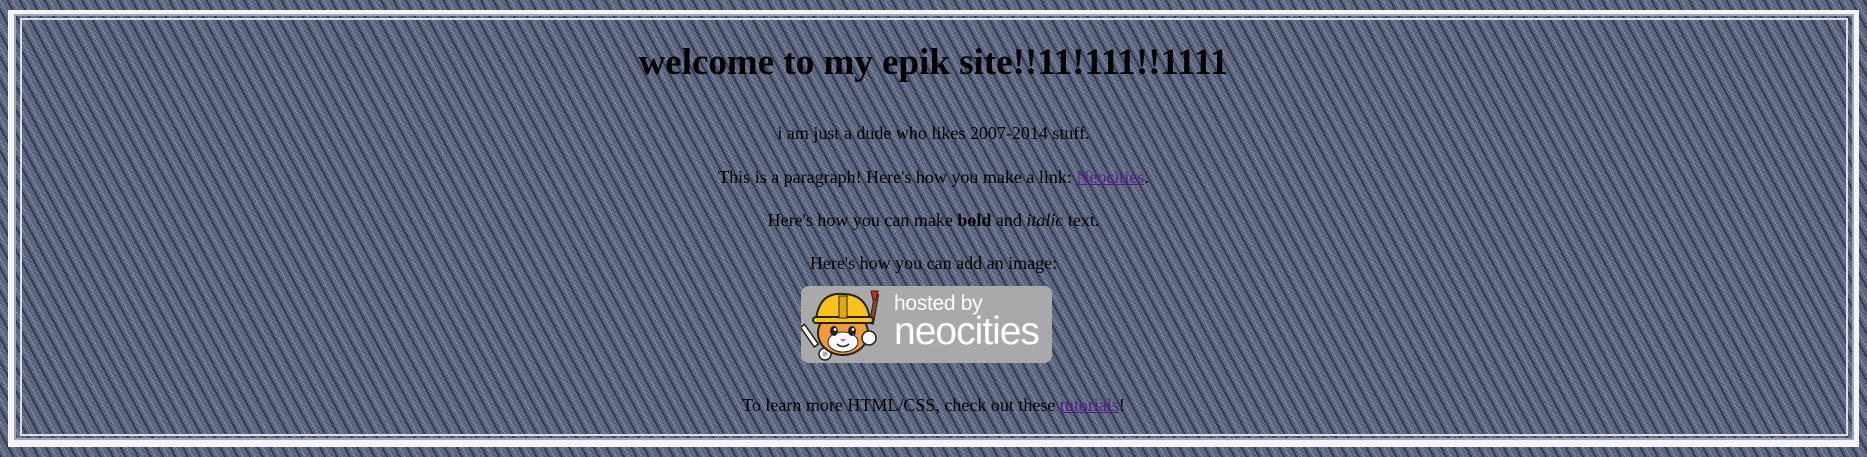 The image size is (1867, 457). What do you see at coordinates (1009, 220) in the screenshot?
I see `format-paragraph-middle: and` at bounding box center [1009, 220].